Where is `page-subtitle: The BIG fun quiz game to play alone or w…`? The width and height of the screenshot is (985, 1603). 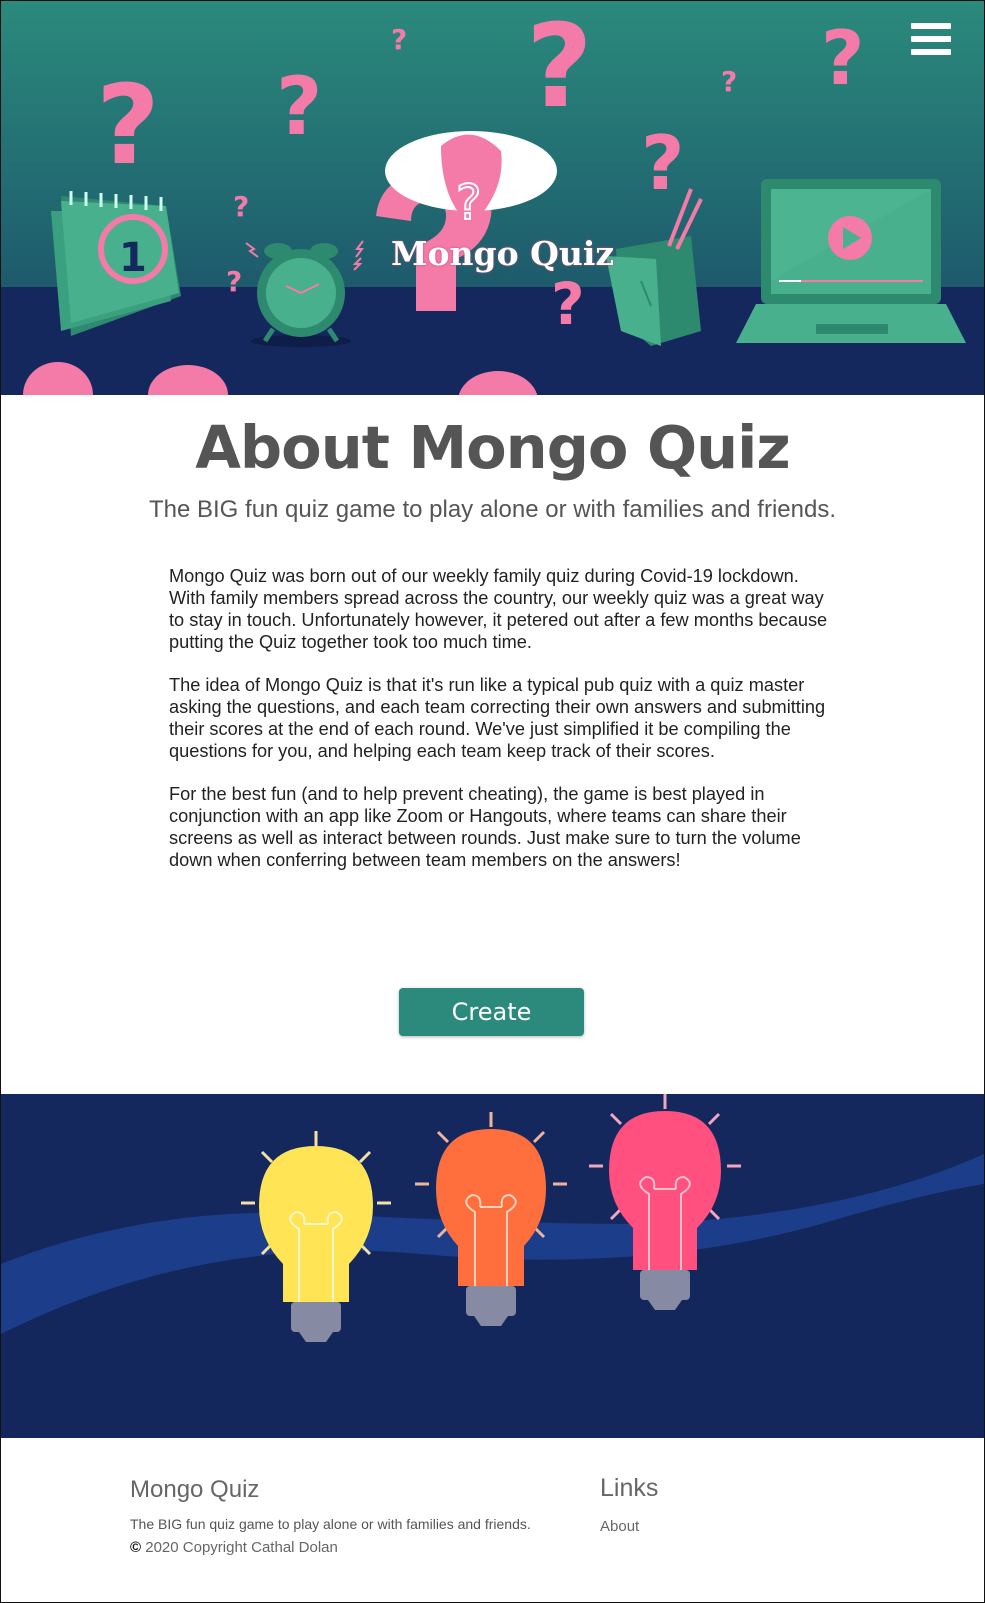 page-subtitle: The BIG fun quiz game to play alone or w… is located at coordinates (492, 509).